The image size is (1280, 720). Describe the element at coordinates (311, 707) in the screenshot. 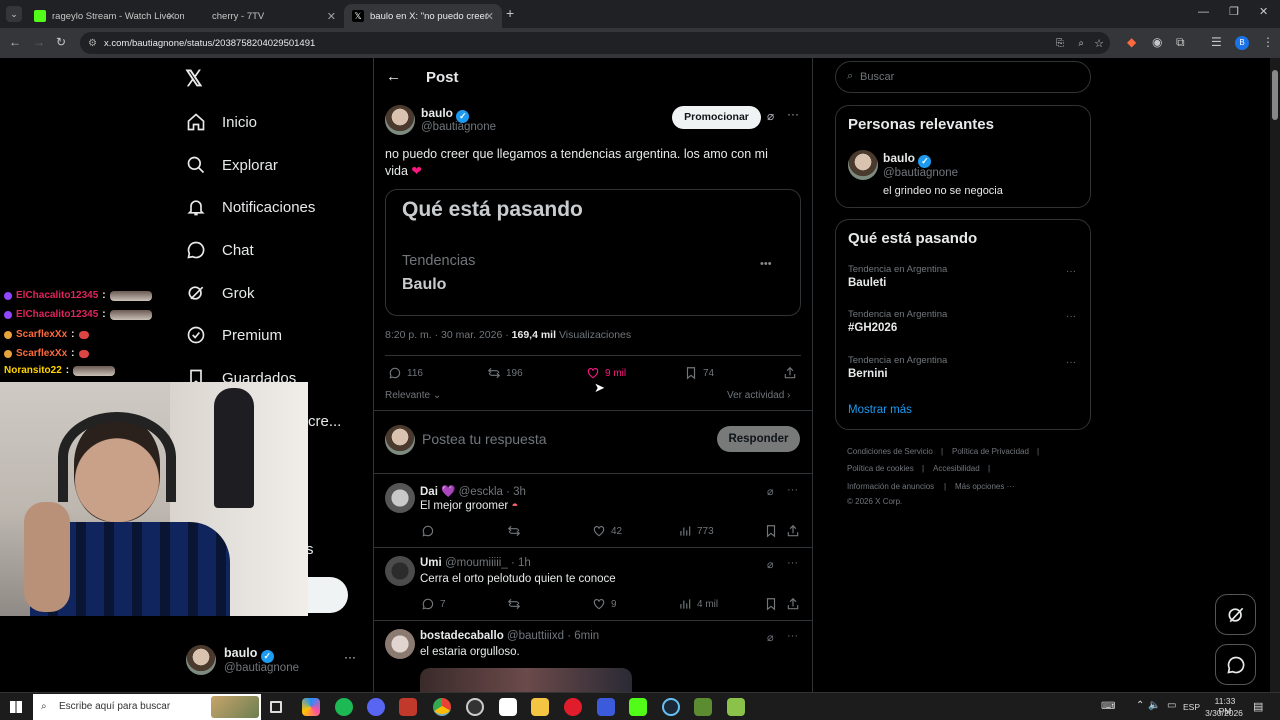

I see `copilot-icon` at that location.